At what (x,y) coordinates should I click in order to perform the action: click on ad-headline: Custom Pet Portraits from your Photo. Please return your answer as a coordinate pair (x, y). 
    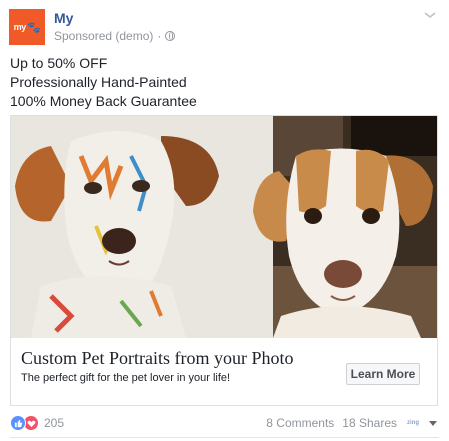
    Looking at the image, I should click on (157, 358).